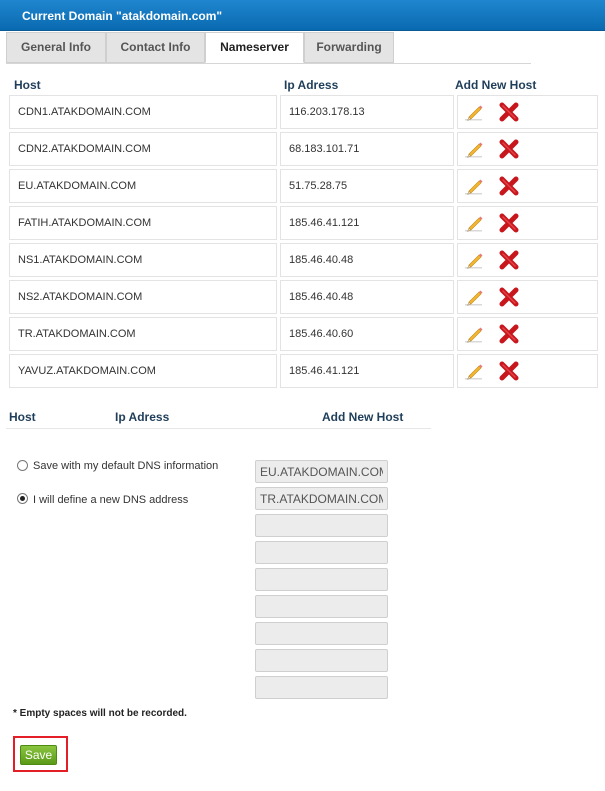 The image size is (605, 791). What do you see at coordinates (143, 334) in the screenshot?
I see `host-name: TR.ATAKDOMAIN.COM` at bounding box center [143, 334].